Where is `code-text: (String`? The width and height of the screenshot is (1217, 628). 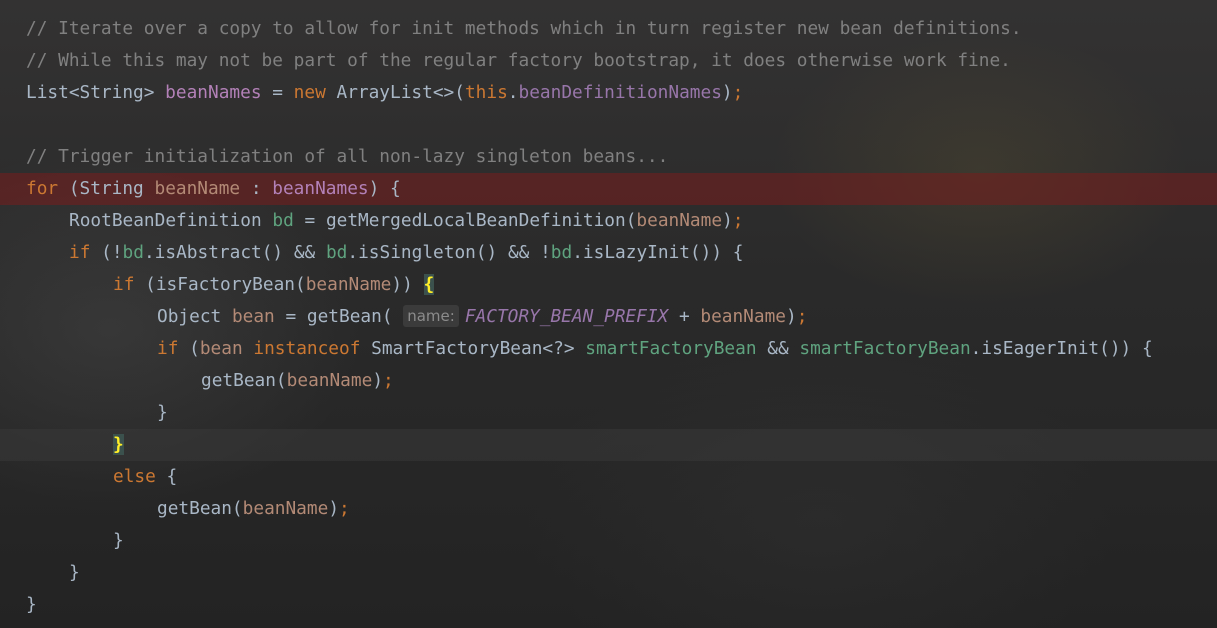
code-text: (String is located at coordinates (111, 188).